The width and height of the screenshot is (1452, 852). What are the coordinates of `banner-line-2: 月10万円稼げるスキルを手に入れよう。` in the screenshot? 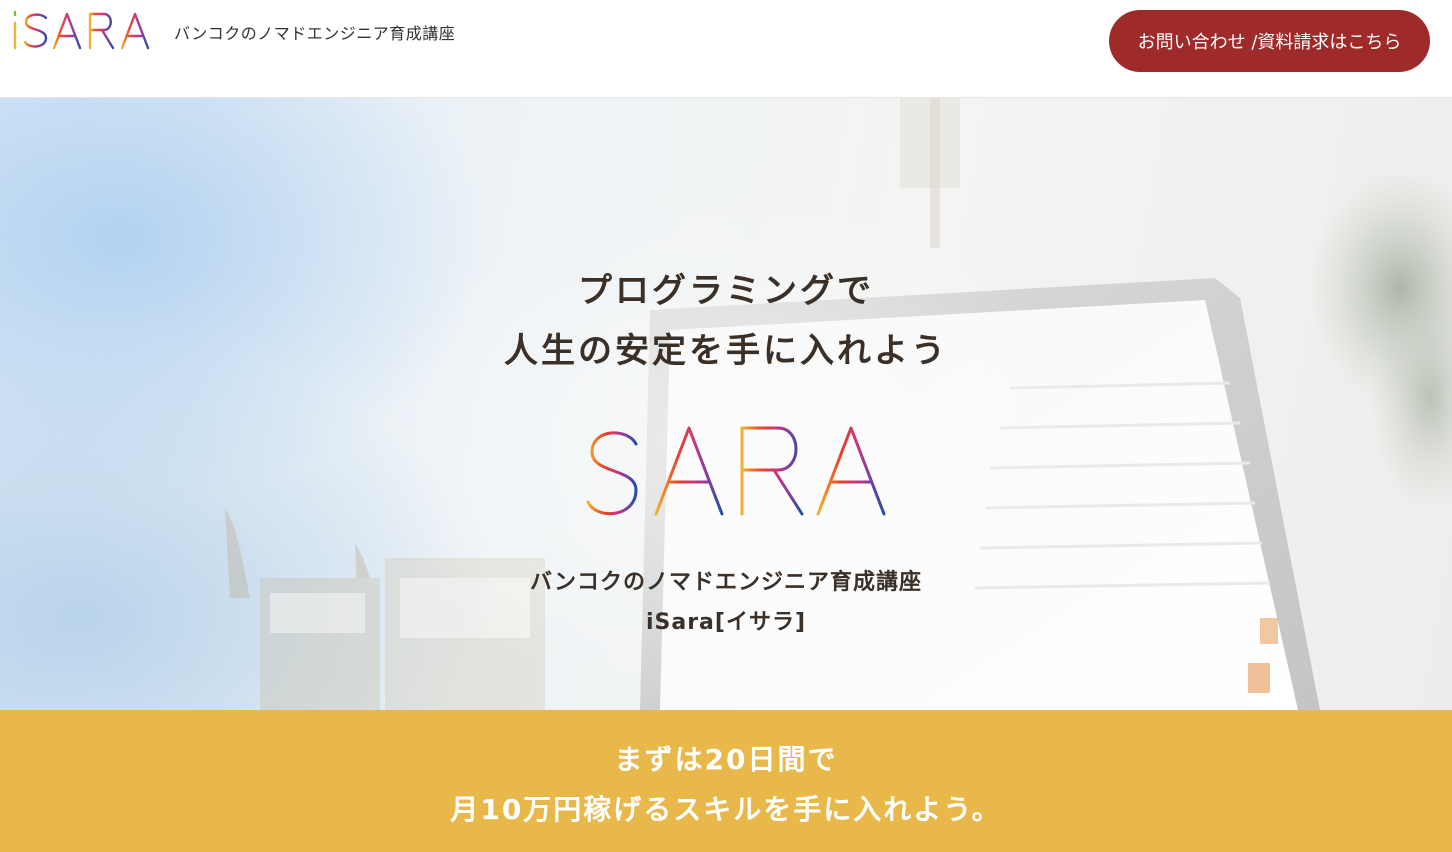 It's located at (726, 809).